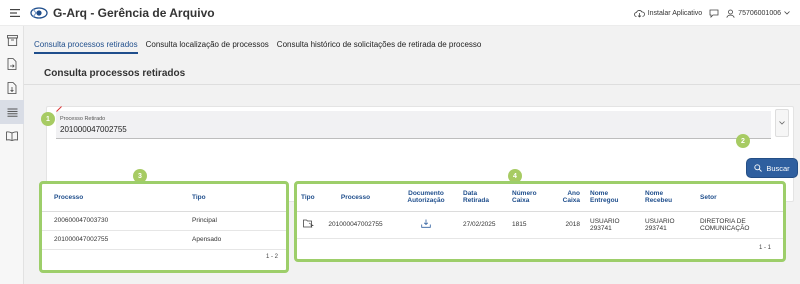 This screenshot has width=800, height=284. What do you see at coordinates (659, 201) in the screenshot?
I see `header-line: Recebeu` at bounding box center [659, 201].